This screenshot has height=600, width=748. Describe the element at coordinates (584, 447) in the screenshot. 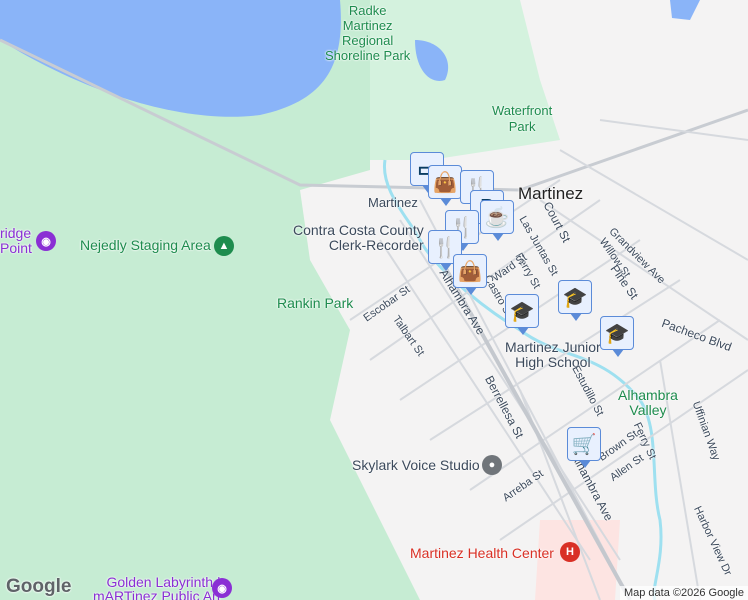

I see `grocery-cart-marker-icon: 🛒` at that location.